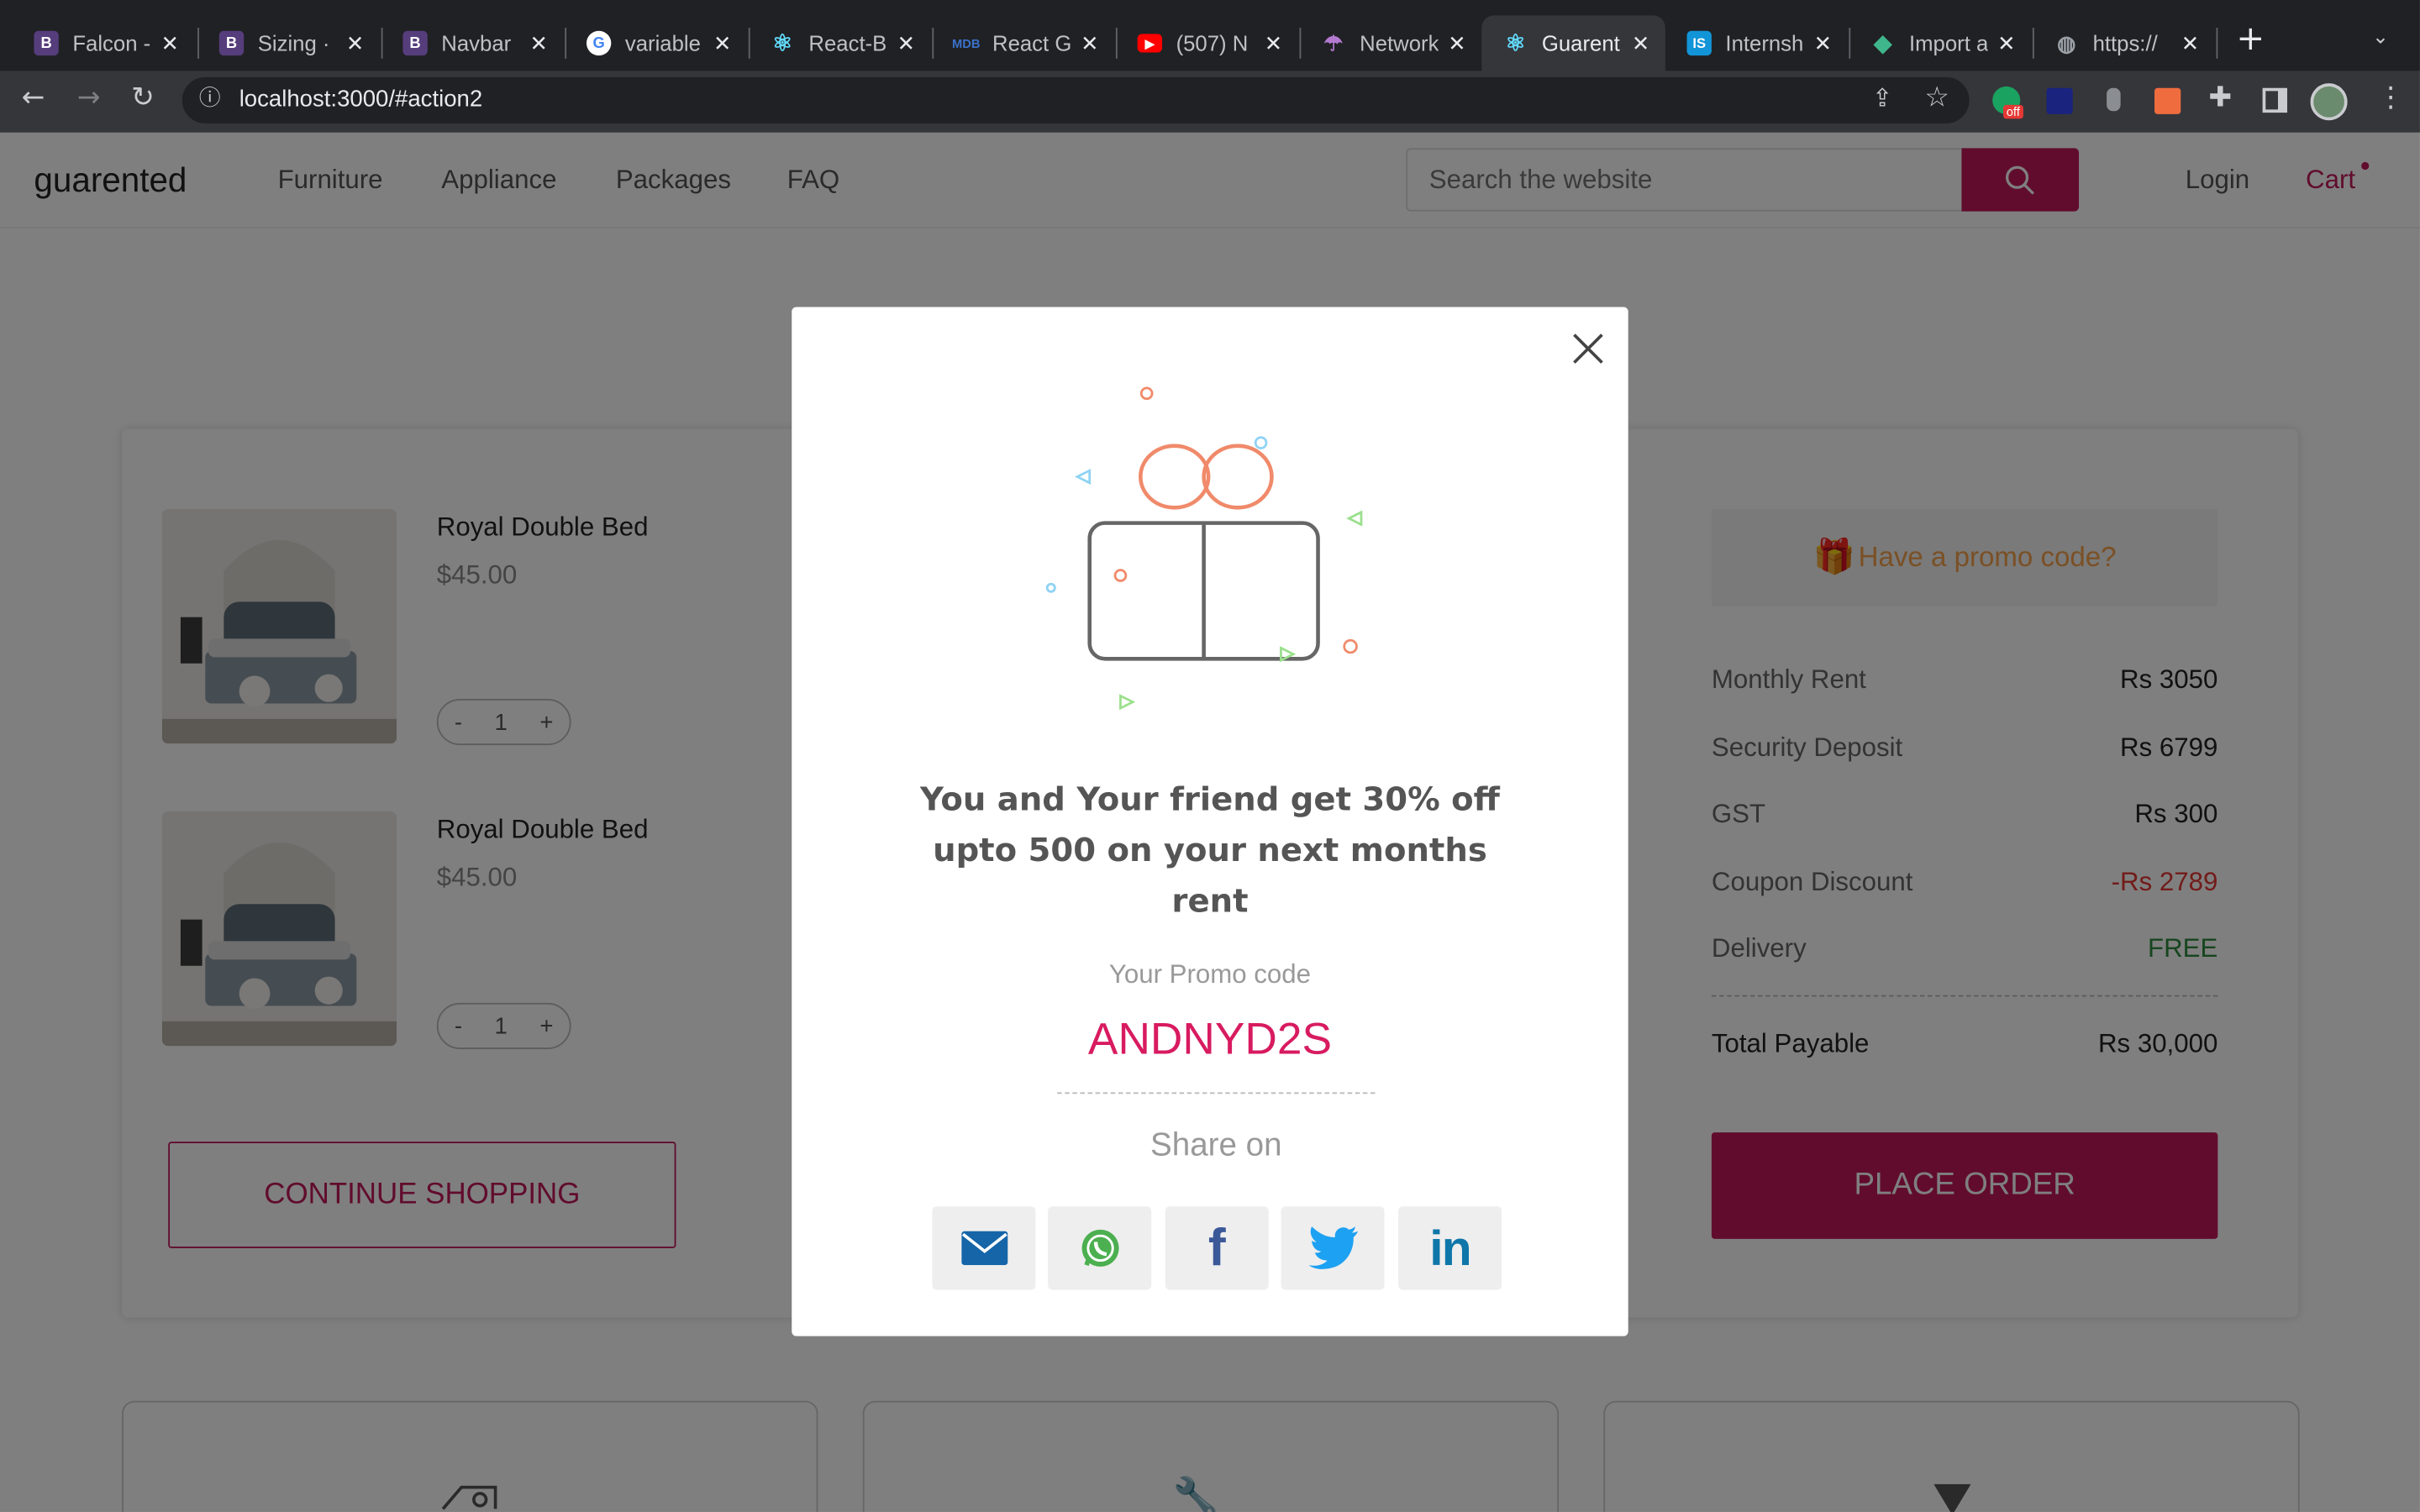 This screenshot has height=1512, width=2420. I want to click on site-info-icon: ⓘ, so click(210, 99).